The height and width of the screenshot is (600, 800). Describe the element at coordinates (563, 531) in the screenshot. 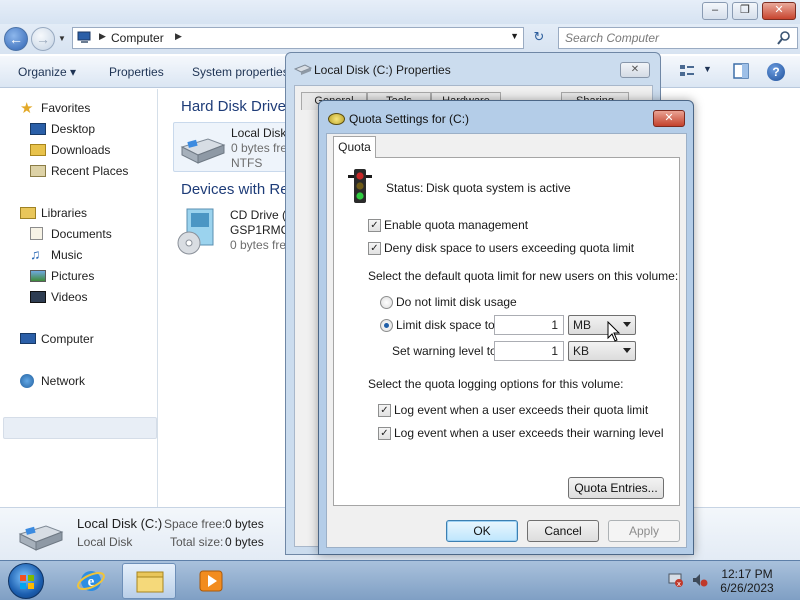

I see `cancel-button: Cancel` at that location.